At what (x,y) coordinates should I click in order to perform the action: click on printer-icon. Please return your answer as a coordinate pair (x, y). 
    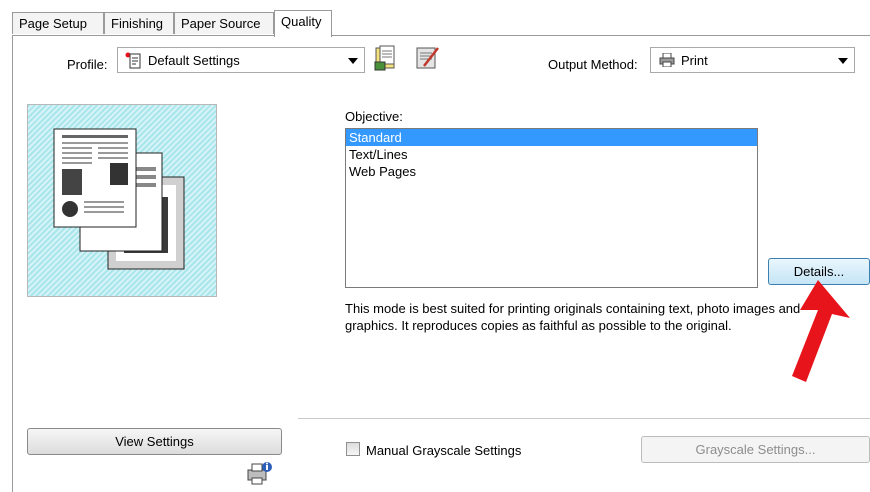
    Looking at the image, I should click on (667, 61).